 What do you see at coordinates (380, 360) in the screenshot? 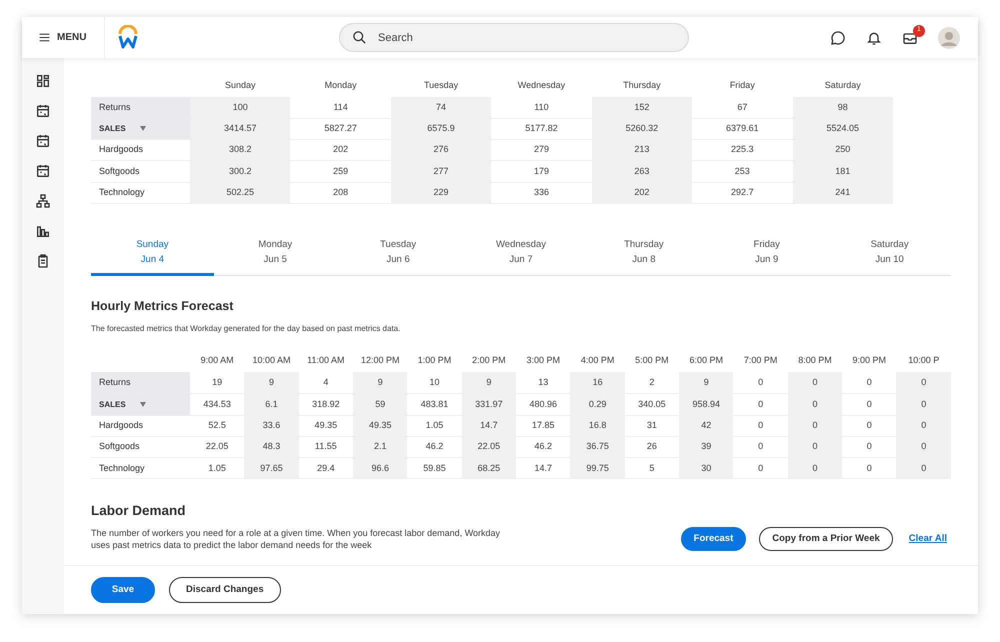
I see `column-header: 12:00 PM` at bounding box center [380, 360].